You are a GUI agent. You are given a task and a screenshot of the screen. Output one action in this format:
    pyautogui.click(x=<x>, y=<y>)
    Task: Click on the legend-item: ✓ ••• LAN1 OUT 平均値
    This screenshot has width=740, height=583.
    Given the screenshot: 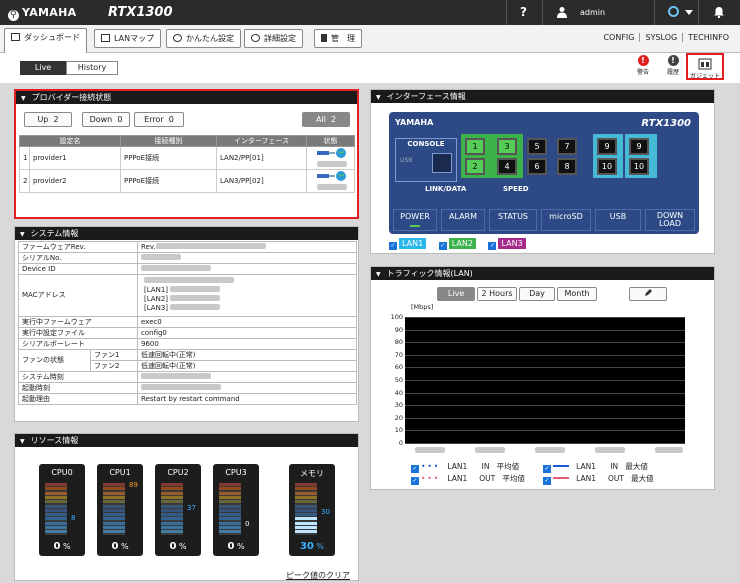 What is the action you would take?
    pyautogui.click(x=468, y=479)
    